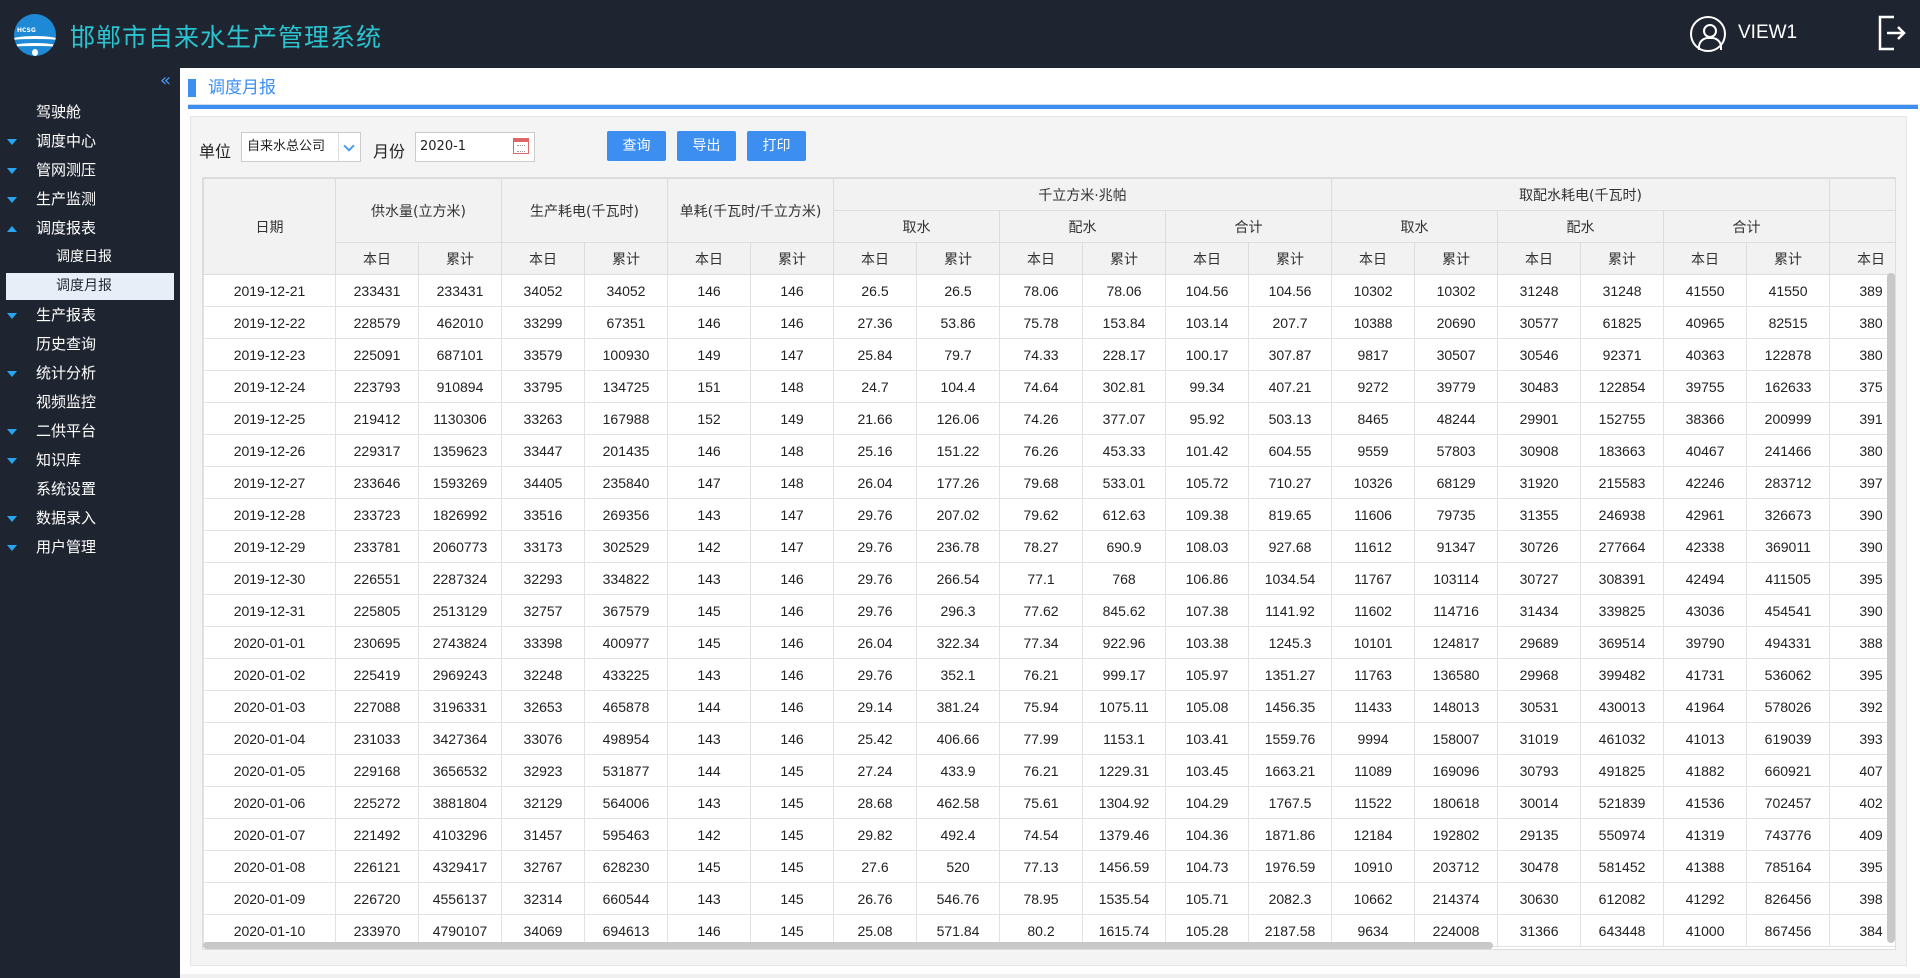  Describe the element at coordinates (460, 834) in the screenshot. I see `table-cell: 4103296` at that location.